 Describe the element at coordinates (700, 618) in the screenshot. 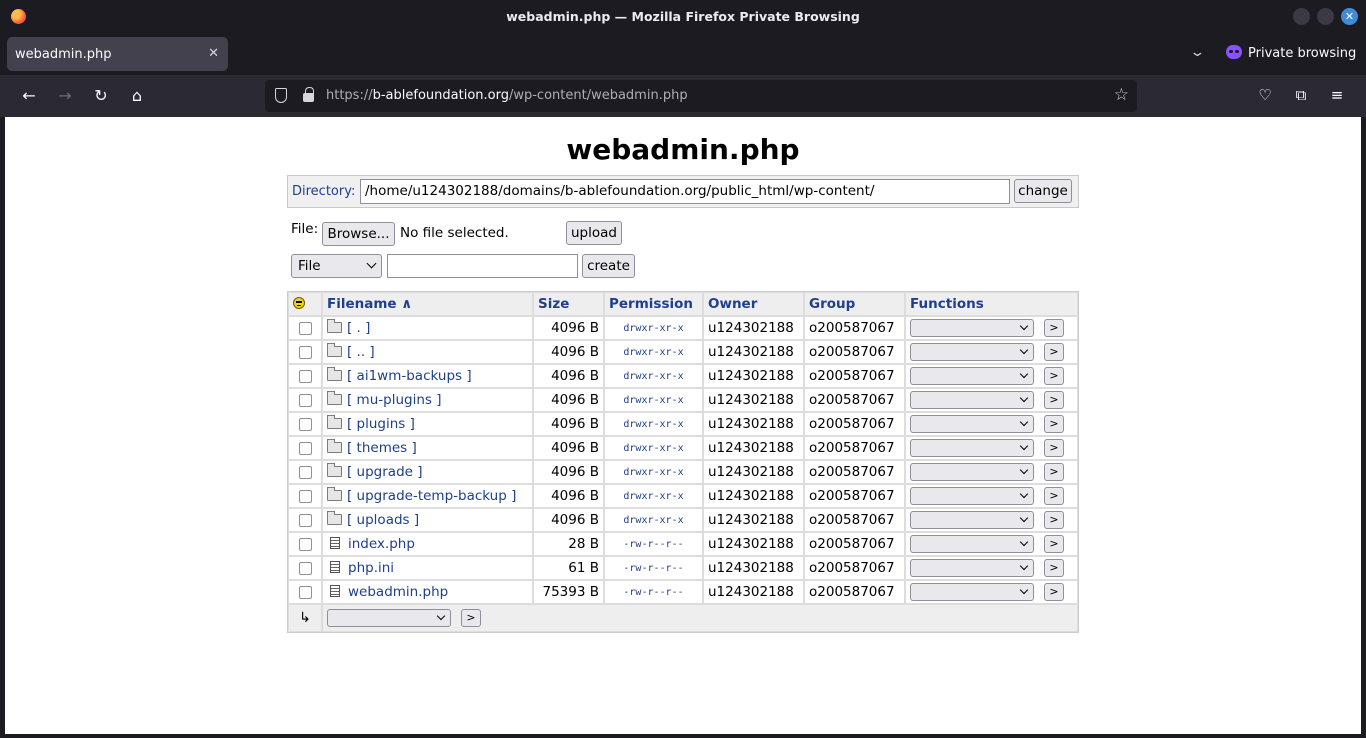

I see `bulk-controls: >` at that location.